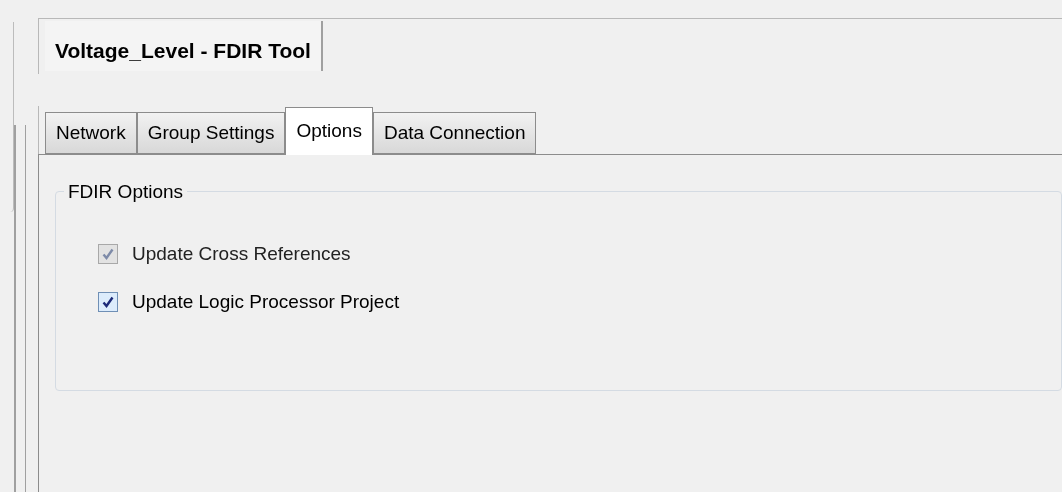 Image resolution: width=1062 pixels, height=492 pixels. What do you see at coordinates (454, 133) in the screenshot?
I see `tab: Data Connection` at bounding box center [454, 133].